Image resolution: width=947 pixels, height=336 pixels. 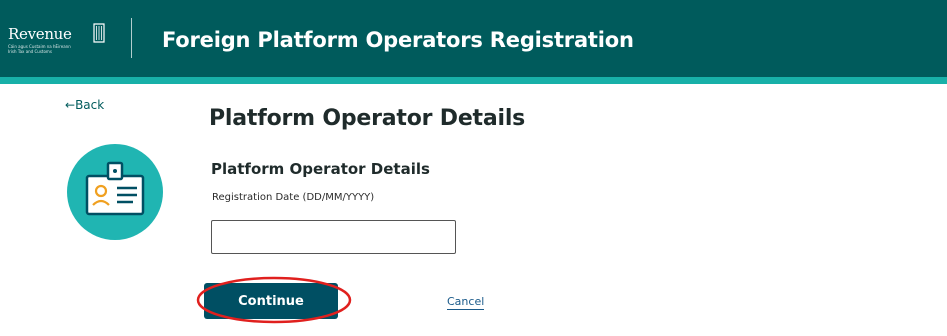 I want to click on section-heading: Platform Operator Details, so click(x=320, y=169).